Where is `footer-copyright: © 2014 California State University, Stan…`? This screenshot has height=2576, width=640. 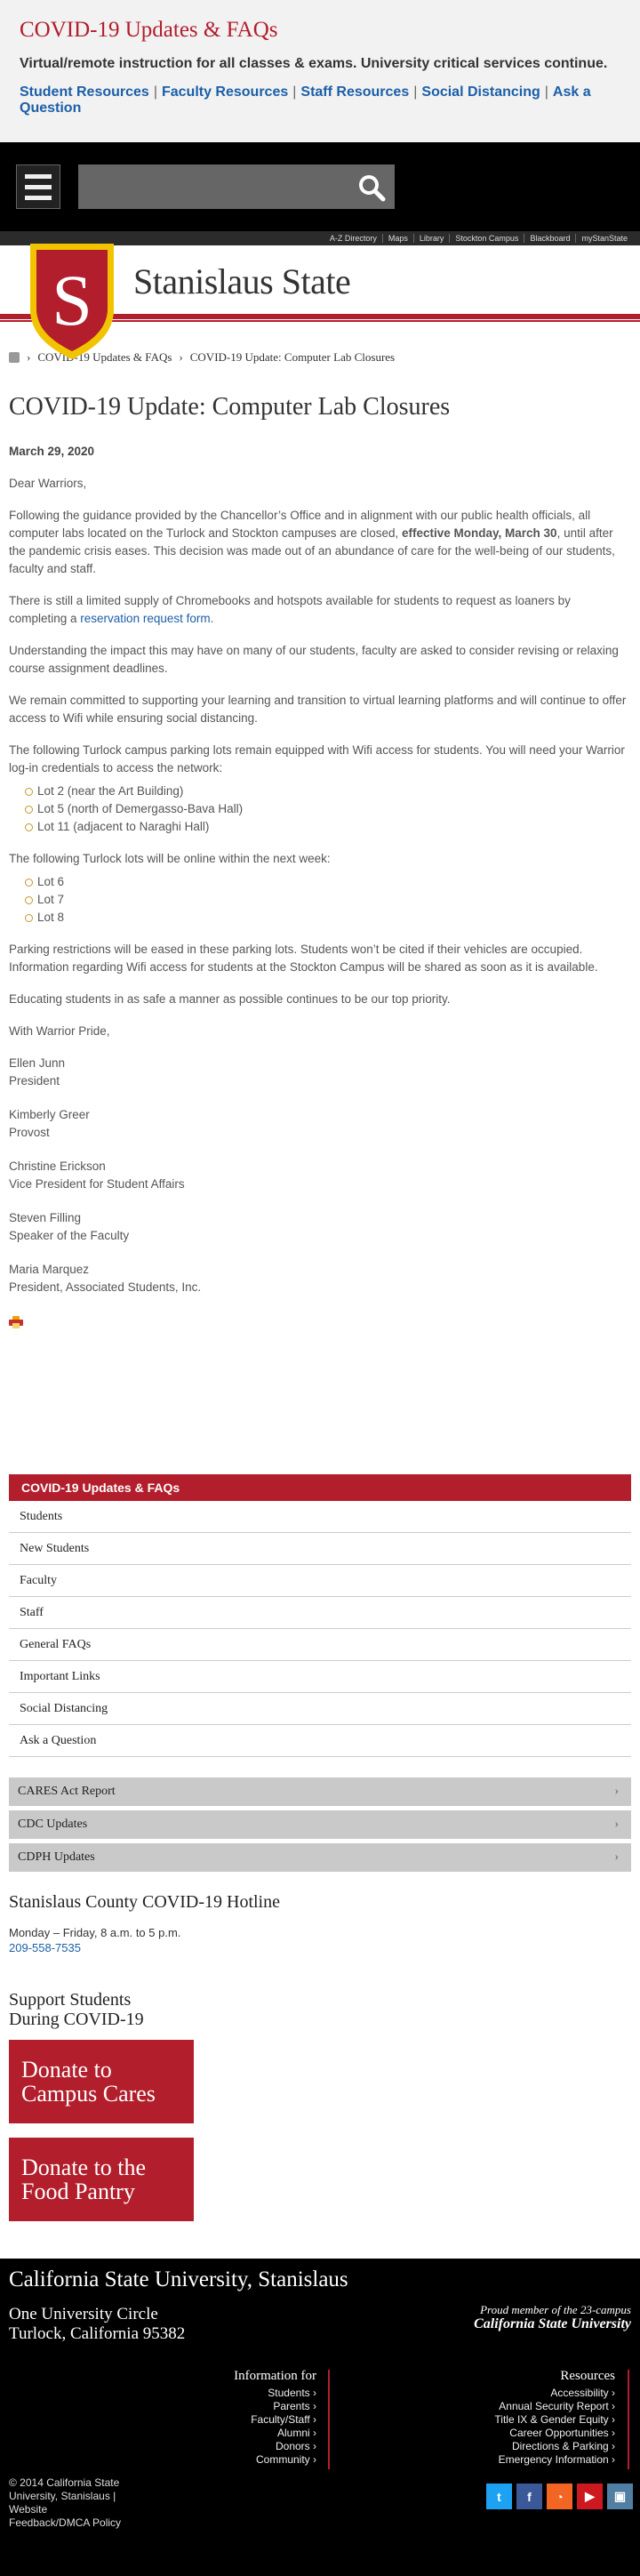 footer-copyright: © 2014 California State University, Stan… is located at coordinates (65, 2503).